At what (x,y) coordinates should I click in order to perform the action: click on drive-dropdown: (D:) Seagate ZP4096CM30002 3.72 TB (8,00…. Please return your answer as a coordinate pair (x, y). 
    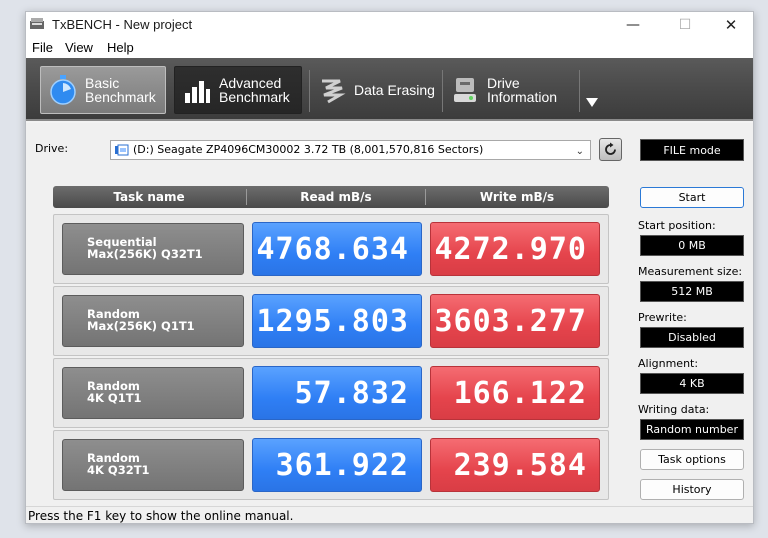
    Looking at the image, I should click on (350, 150).